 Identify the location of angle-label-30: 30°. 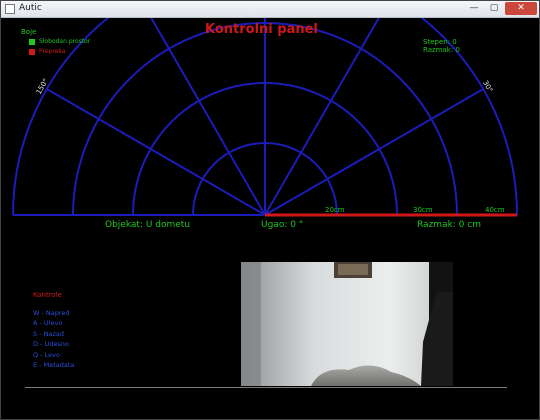
(487, 86).